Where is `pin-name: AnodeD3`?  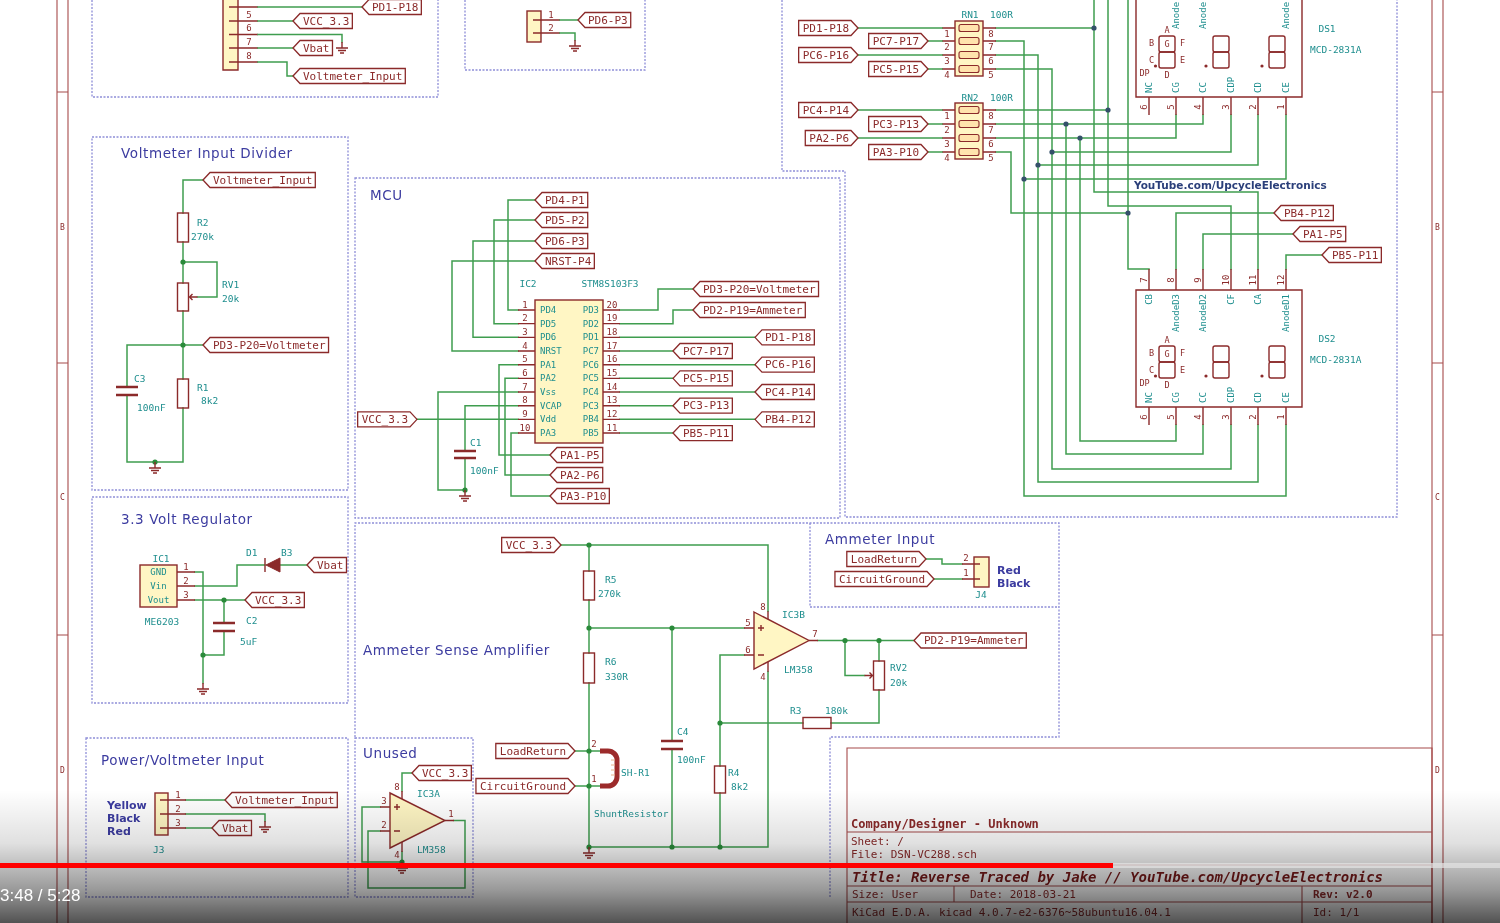
pin-name: AnodeD3 is located at coordinates (1176, 313).